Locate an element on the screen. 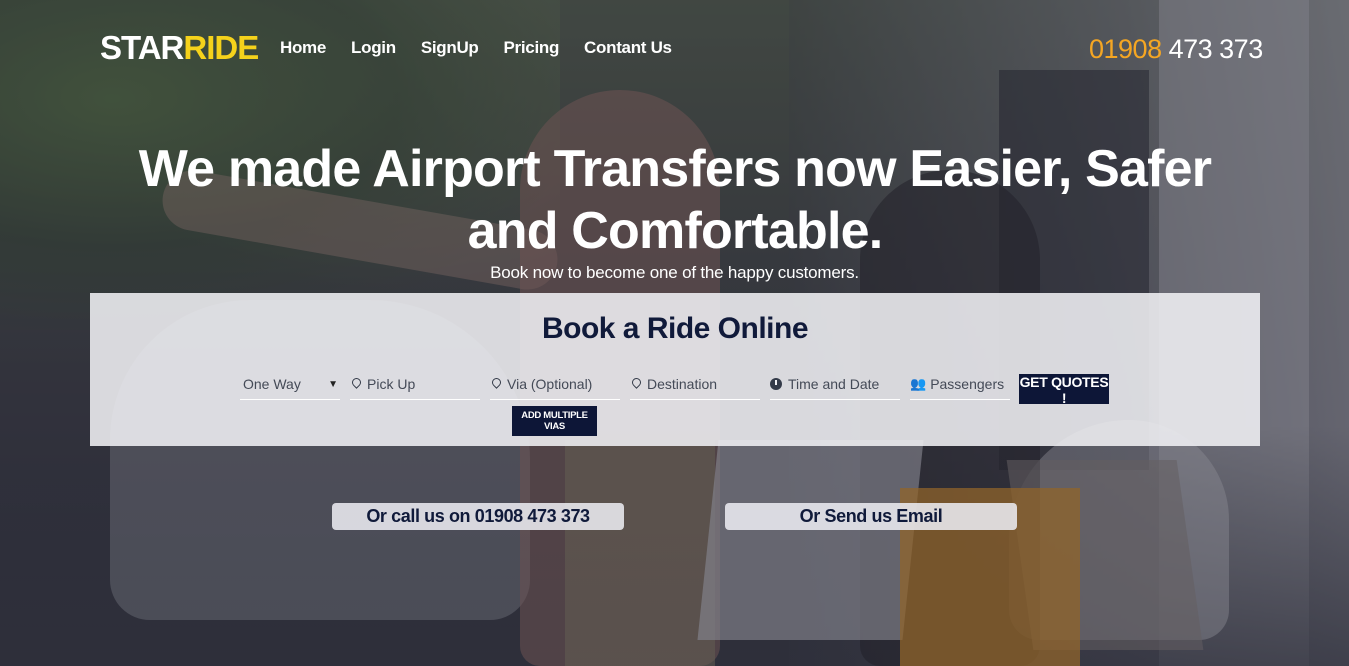 The image size is (1349, 666). passengers-placeholder: Passengers is located at coordinates (967, 384).